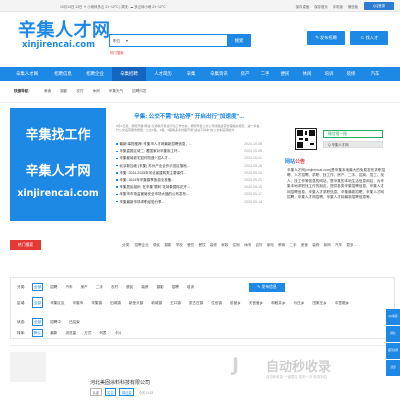 The image size is (400, 400). Describe the element at coordinates (319, 302) in the screenshot. I see `filter-option: 田家庄乡` at that location.